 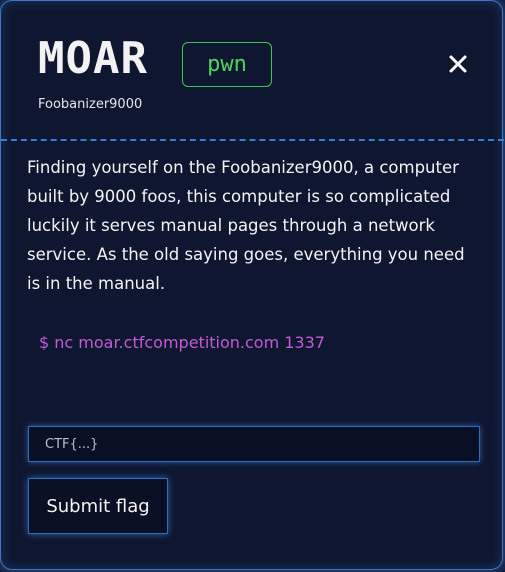 I want to click on connection-command: $ nc moar.ctfcompetition.com 1337, so click(x=182, y=342).